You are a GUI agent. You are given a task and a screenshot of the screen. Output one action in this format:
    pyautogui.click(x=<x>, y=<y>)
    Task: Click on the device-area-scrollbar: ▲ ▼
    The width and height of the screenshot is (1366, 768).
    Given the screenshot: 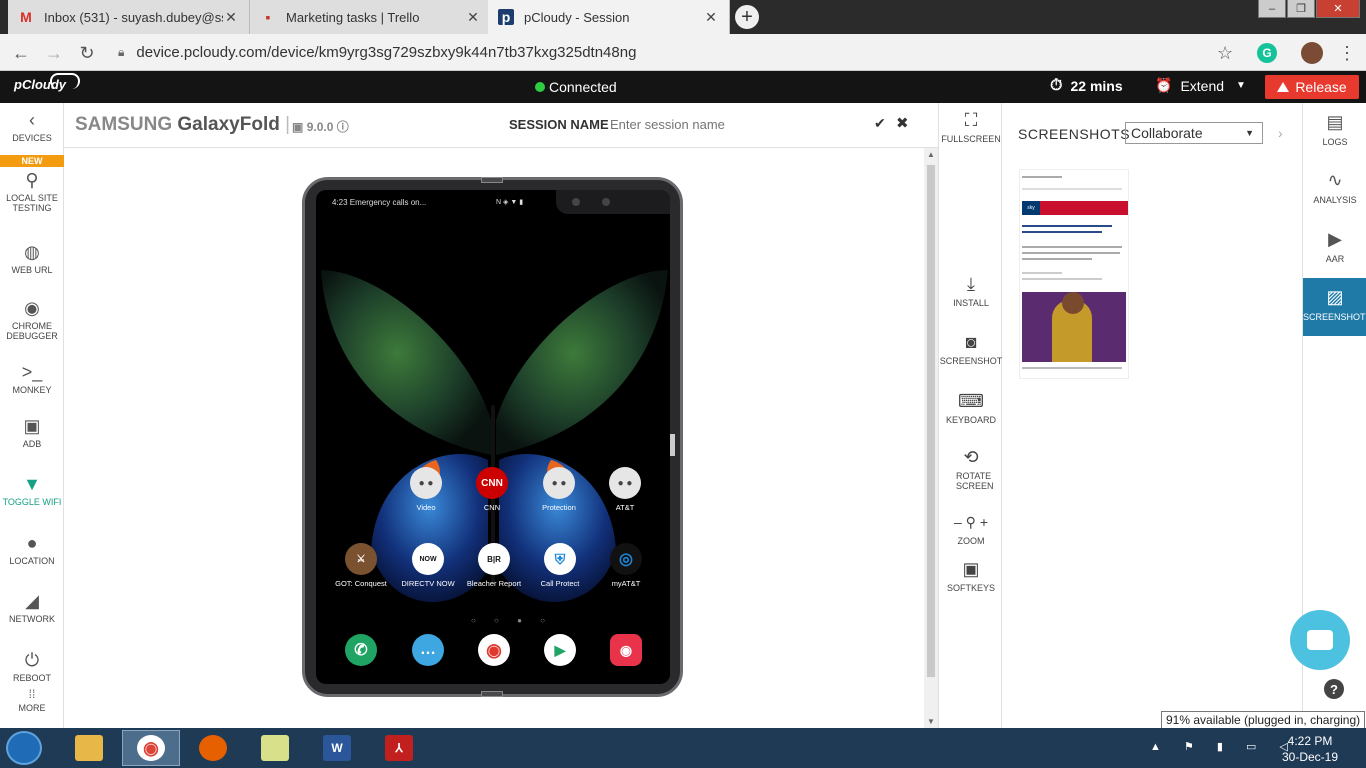 What is the action you would take?
    pyautogui.click(x=931, y=438)
    